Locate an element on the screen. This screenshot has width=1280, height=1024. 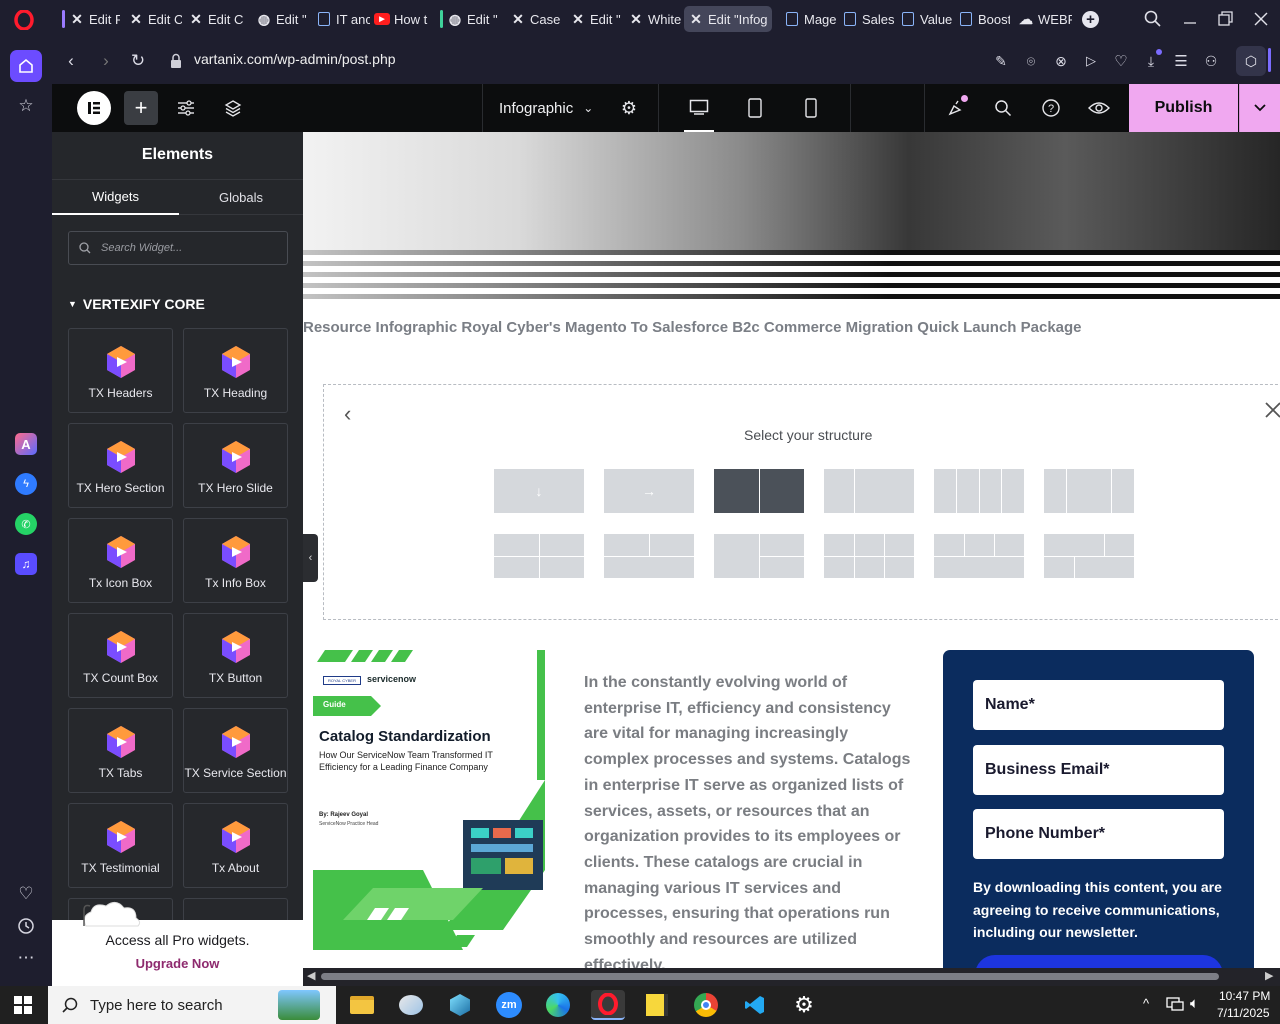
browser-tab: Boost is located at coordinates (982, 19).